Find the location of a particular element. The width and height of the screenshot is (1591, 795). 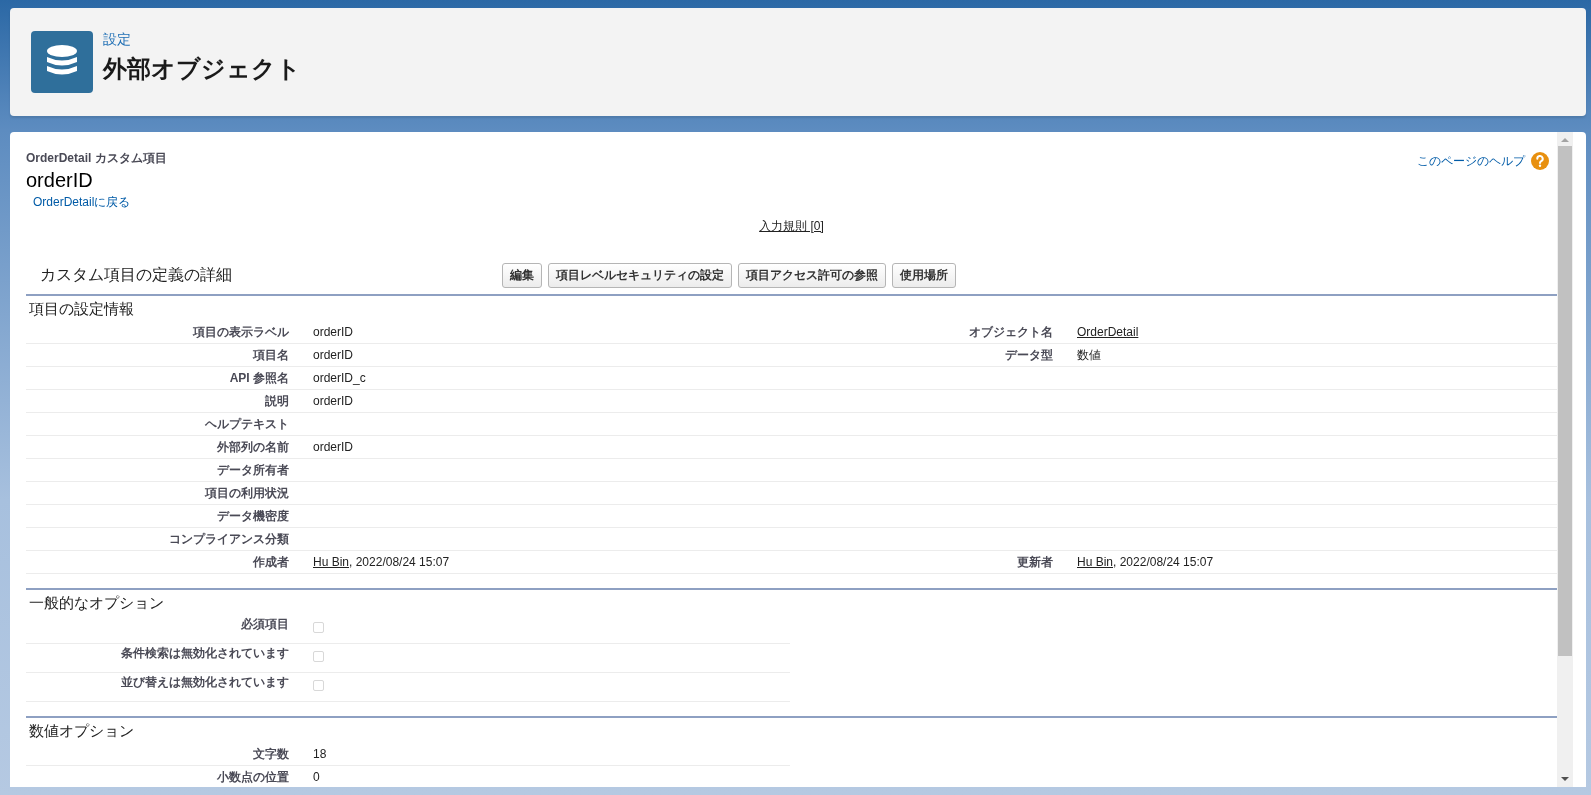

field-value: 数値 is located at coordinates (1089, 355).